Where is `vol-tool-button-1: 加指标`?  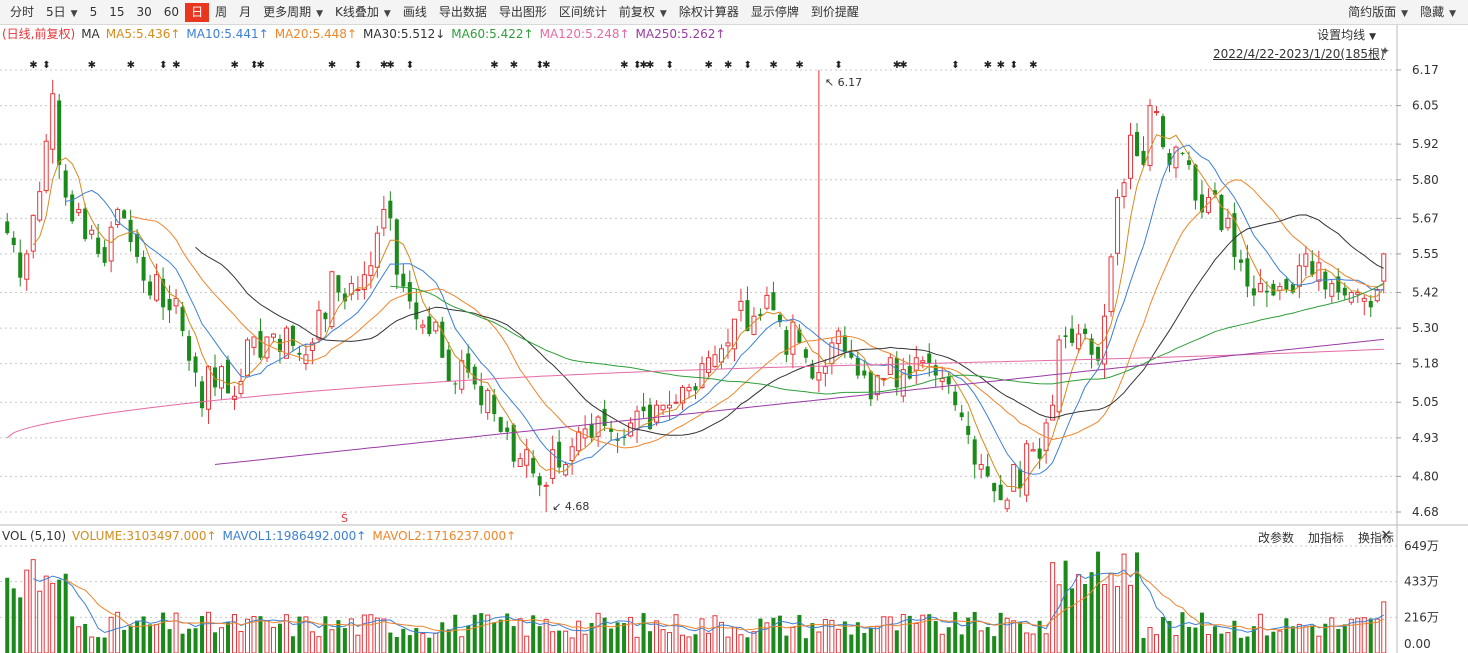
vol-tool-button-1: 加指标 is located at coordinates (1326, 538).